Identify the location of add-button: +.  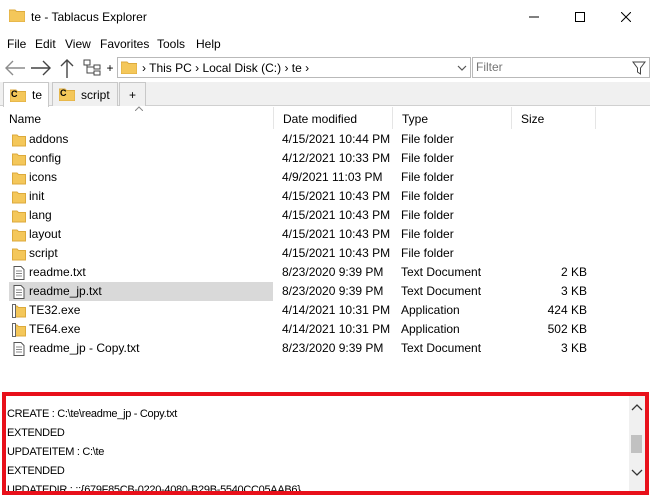
(110, 68).